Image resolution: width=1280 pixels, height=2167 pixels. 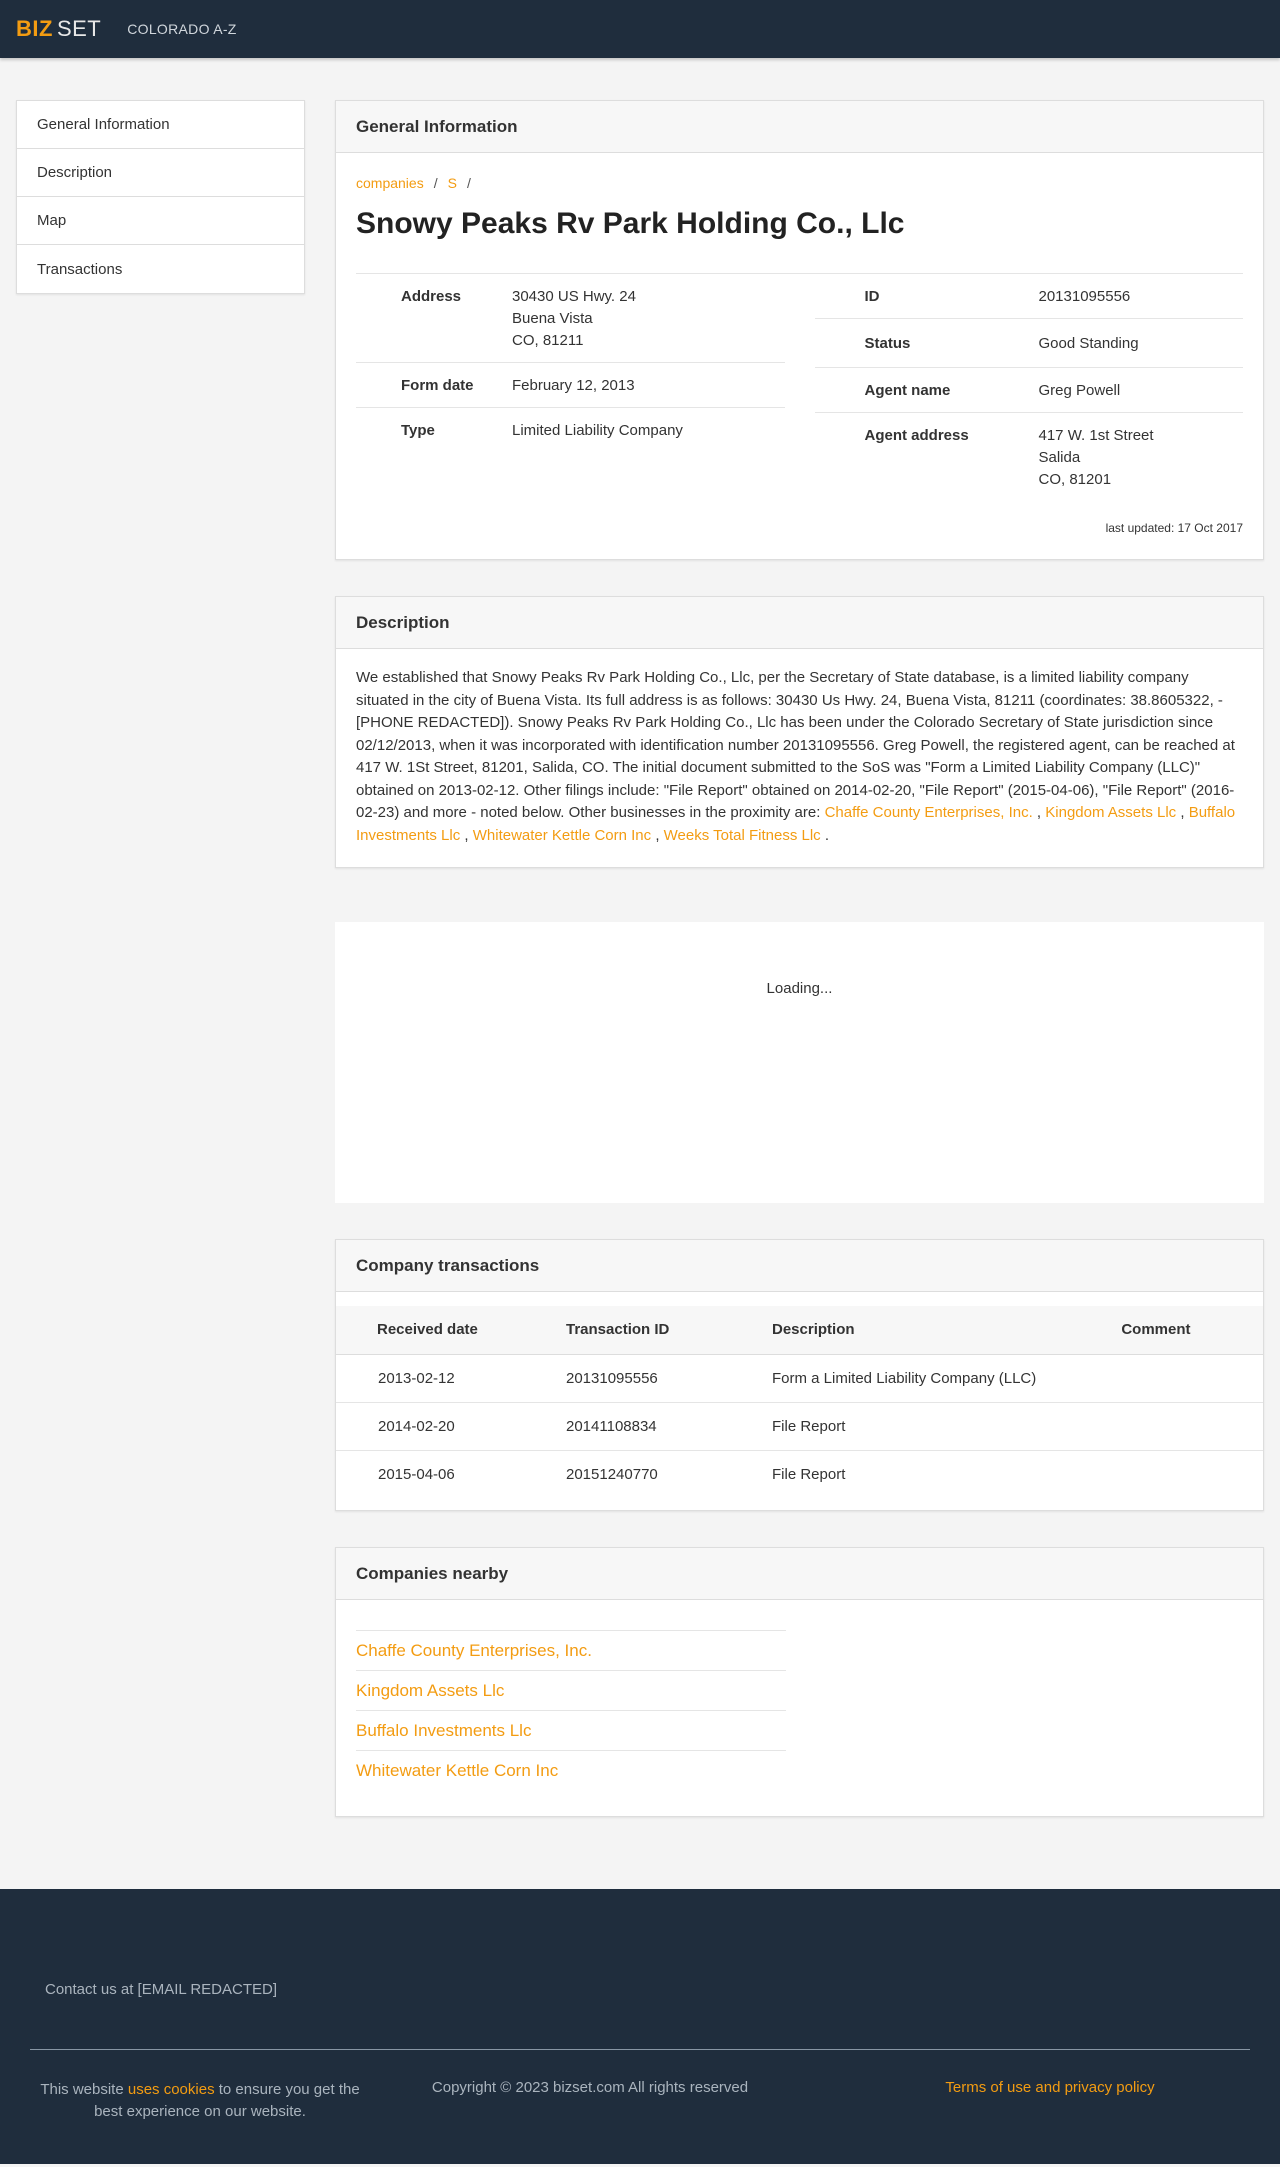 I want to click on column-header-transaction-id: Transaction ID, so click(x=669, y=1330).